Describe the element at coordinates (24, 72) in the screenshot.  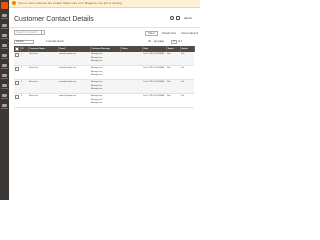
I see `cell-id: 2` at that location.